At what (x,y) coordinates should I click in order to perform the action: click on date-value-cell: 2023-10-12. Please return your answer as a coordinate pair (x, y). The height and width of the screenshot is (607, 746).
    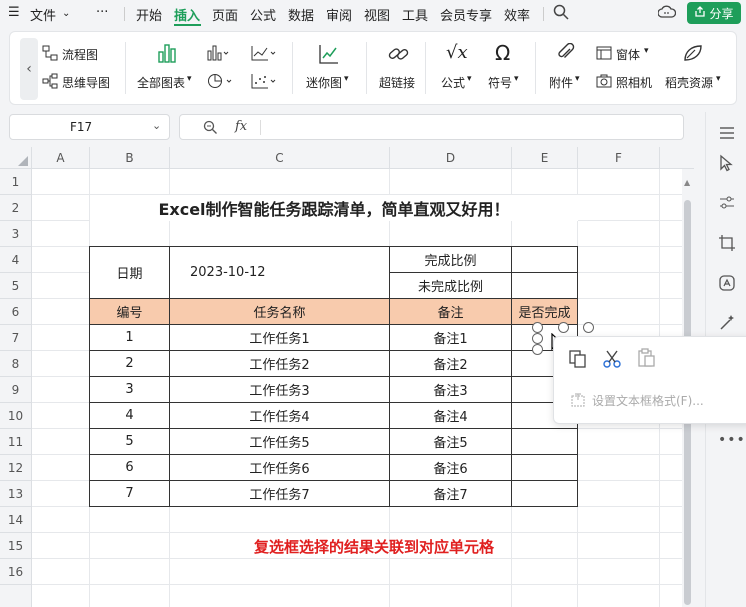
    Looking at the image, I should click on (279, 272).